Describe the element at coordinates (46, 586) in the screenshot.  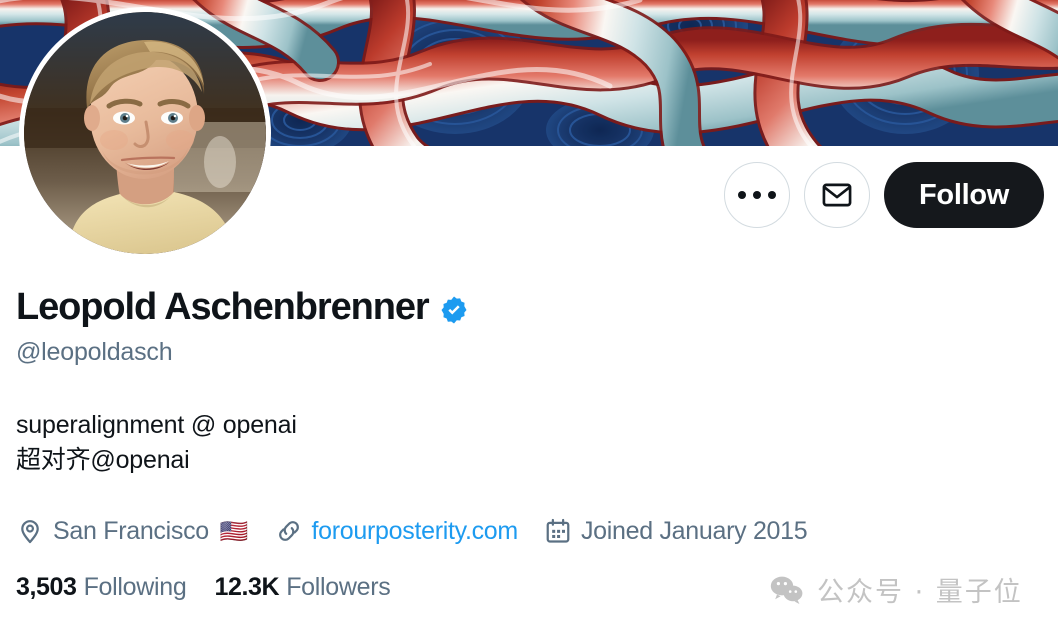
I see `following-count: 3,503` at that location.